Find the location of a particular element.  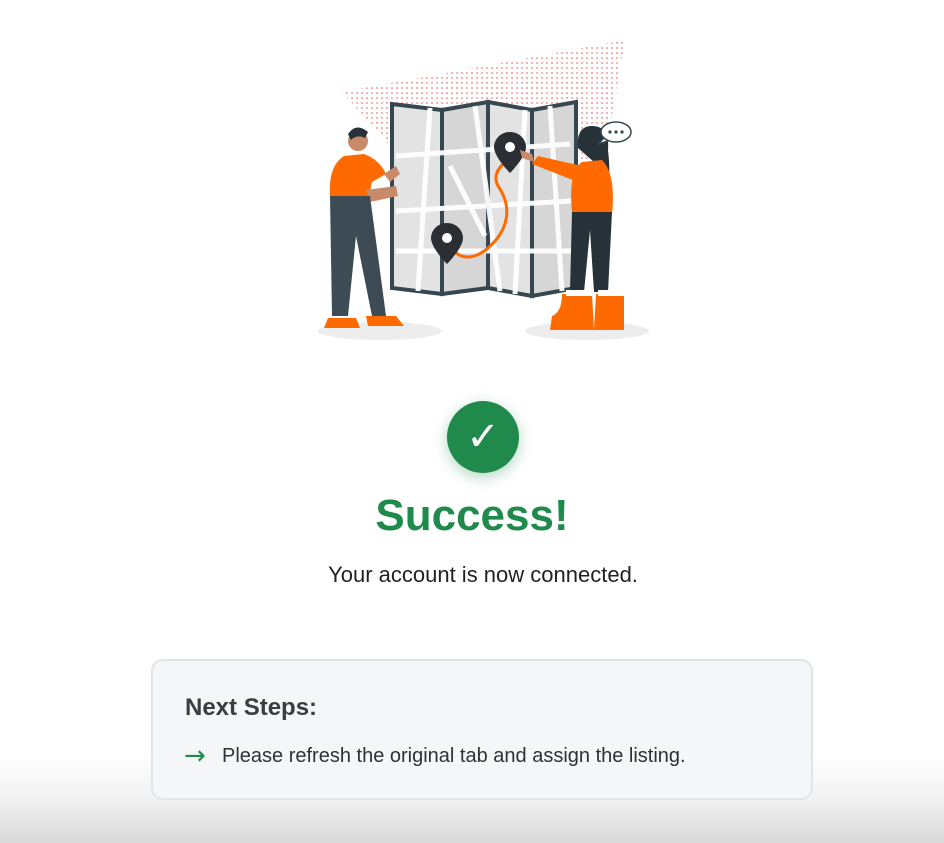

map-navigation-illustration is located at coordinates (480, 191).